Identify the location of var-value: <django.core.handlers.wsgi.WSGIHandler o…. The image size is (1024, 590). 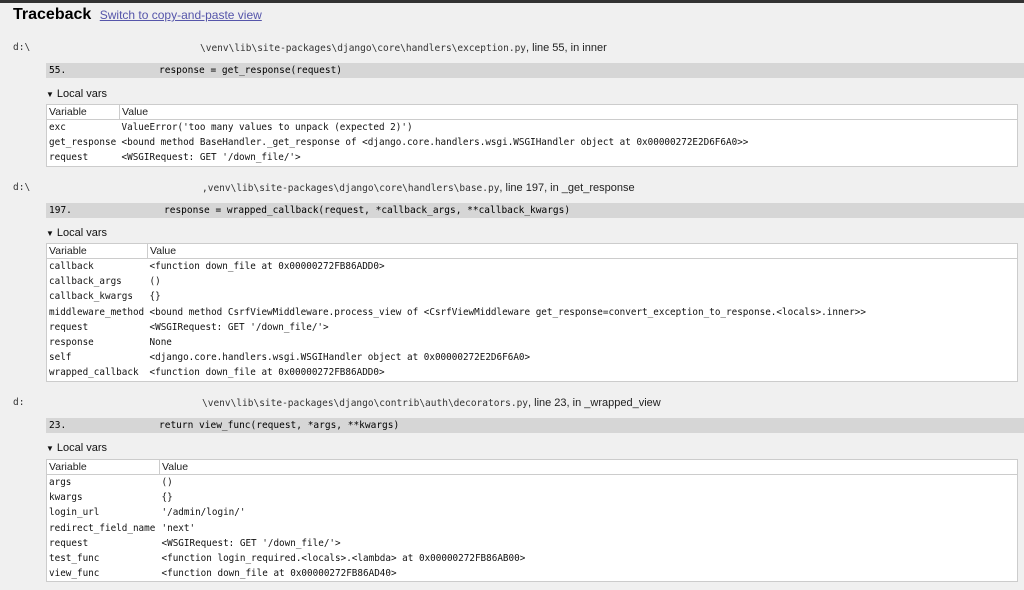
(340, 358).